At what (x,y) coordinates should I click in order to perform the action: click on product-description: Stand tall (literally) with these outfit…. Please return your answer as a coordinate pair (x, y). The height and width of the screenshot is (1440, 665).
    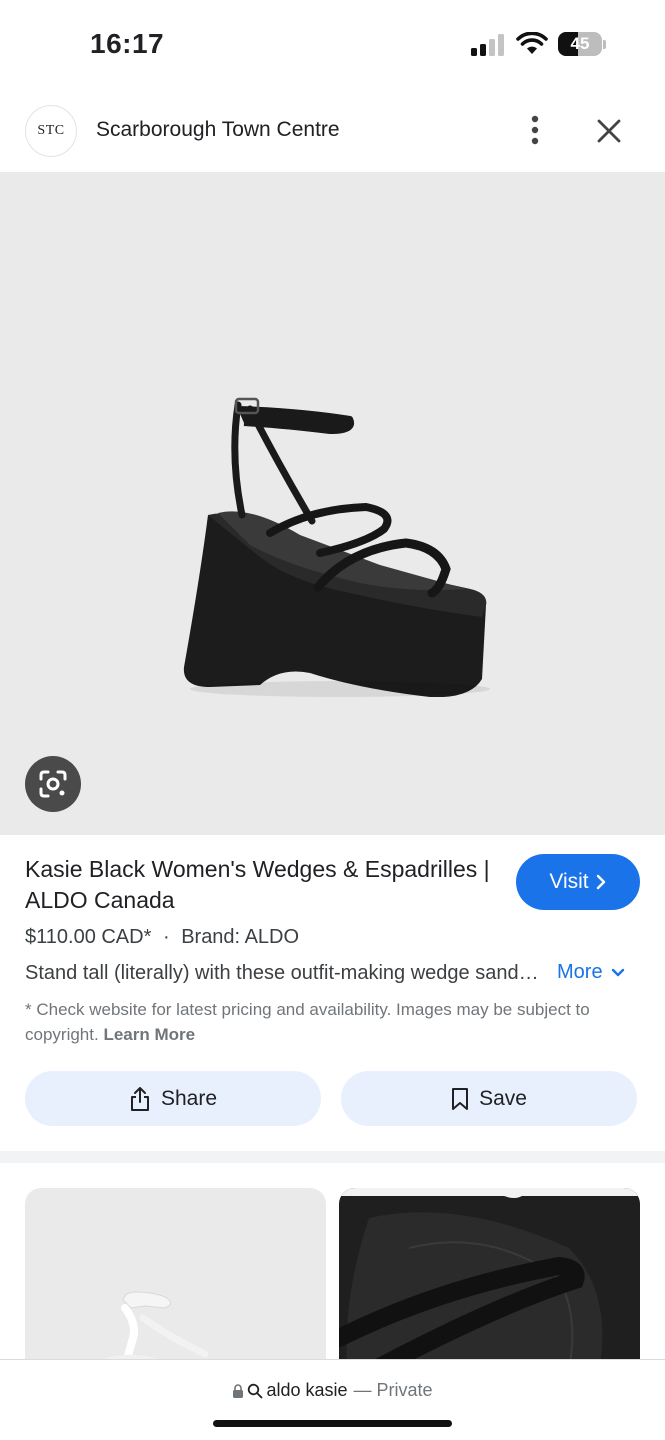
    Looking at the image, I should click on (282, 973).